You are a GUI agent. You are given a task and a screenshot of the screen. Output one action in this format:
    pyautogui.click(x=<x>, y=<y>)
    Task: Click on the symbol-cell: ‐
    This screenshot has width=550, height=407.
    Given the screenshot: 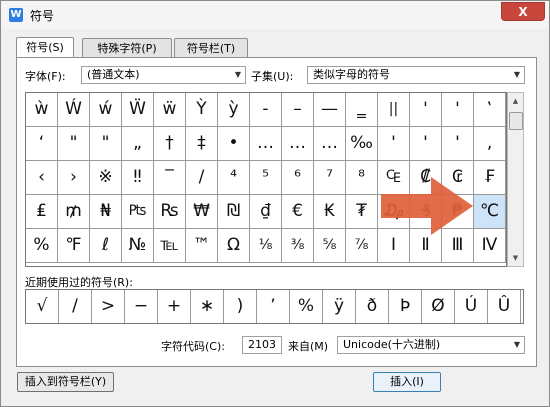 What is the action you would take?
    pyautogui.click(x=266, y=110)
    